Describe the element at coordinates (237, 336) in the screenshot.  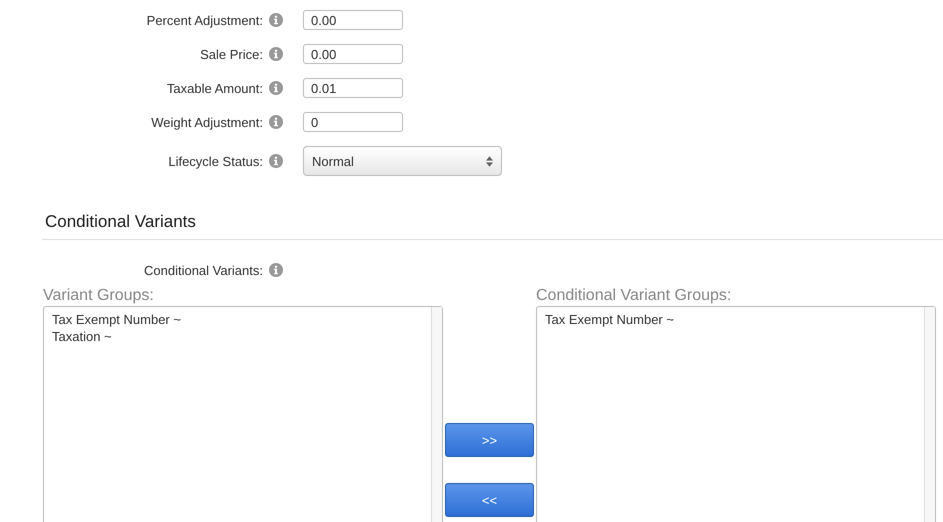
I see `list-item: Taxation ~` at that location.